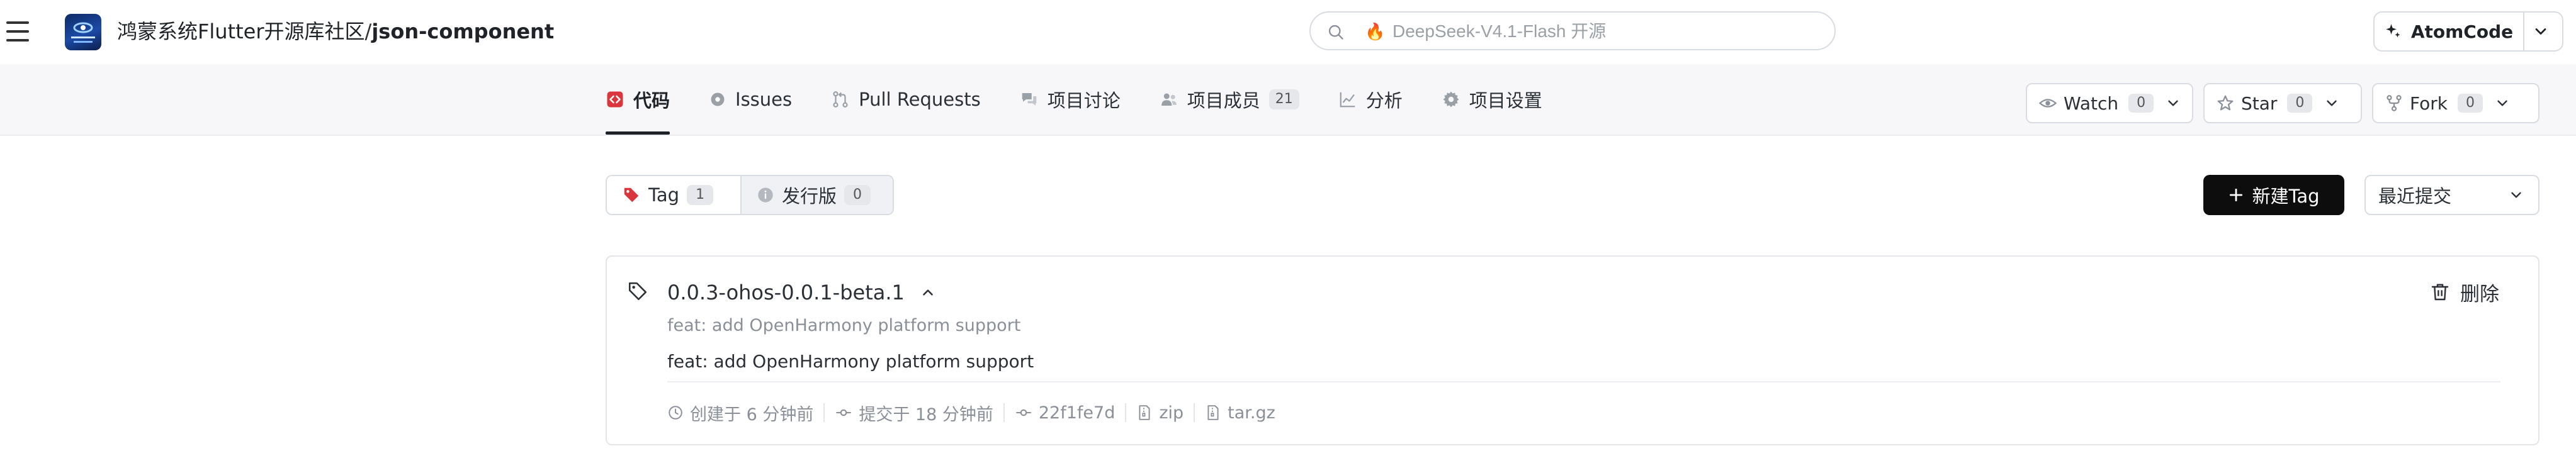  What do you see at coordinates (2415, 196) in the screenshot?
I see `sort-label: 最近提交` at bounding box center [2415, 196].